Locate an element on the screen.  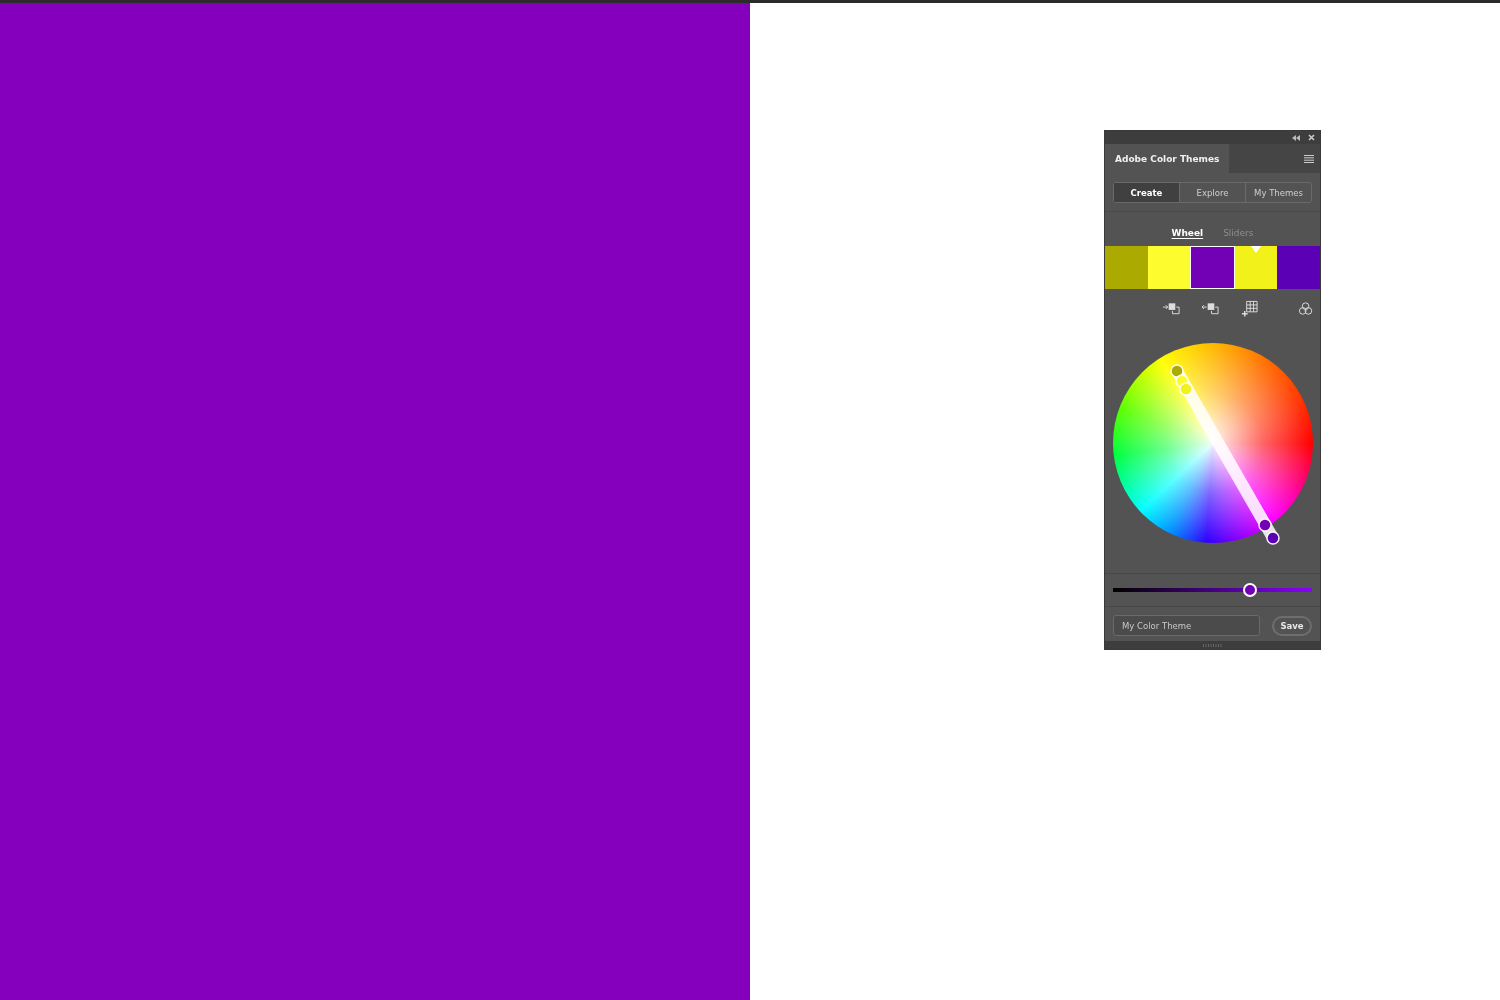
mode-tab: My Themes is located at coordinates (1278, 192).